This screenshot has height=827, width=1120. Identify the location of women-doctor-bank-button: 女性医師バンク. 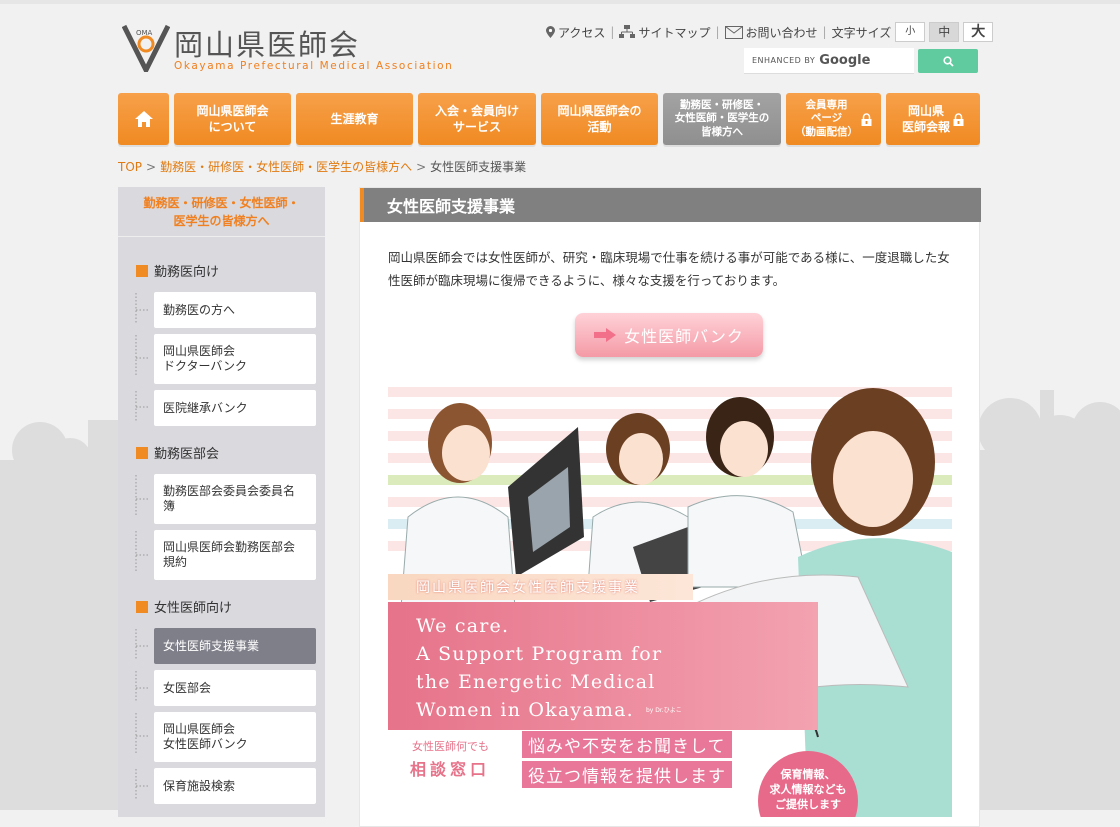
(669, 335).